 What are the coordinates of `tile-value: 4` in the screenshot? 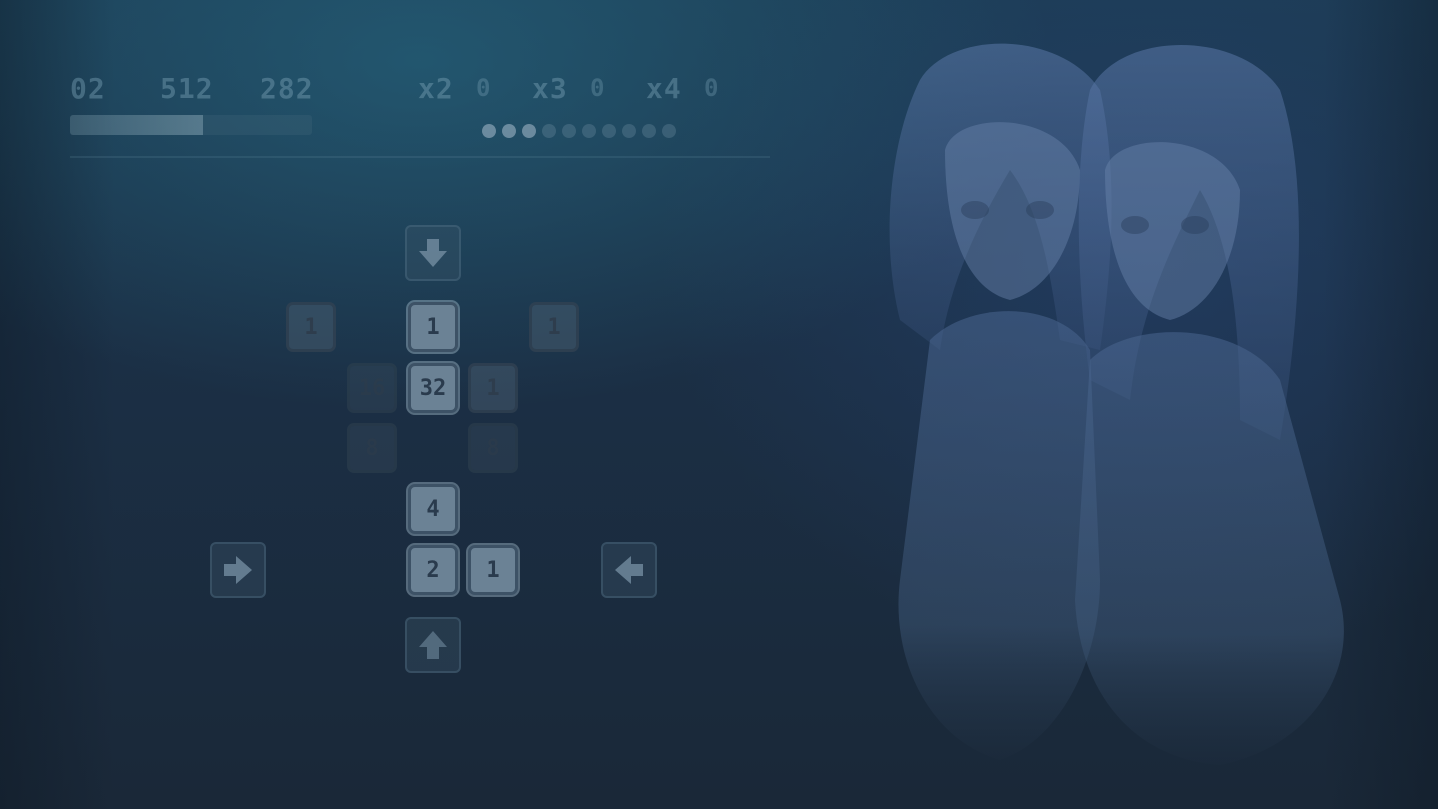 It's located at (433, 509).